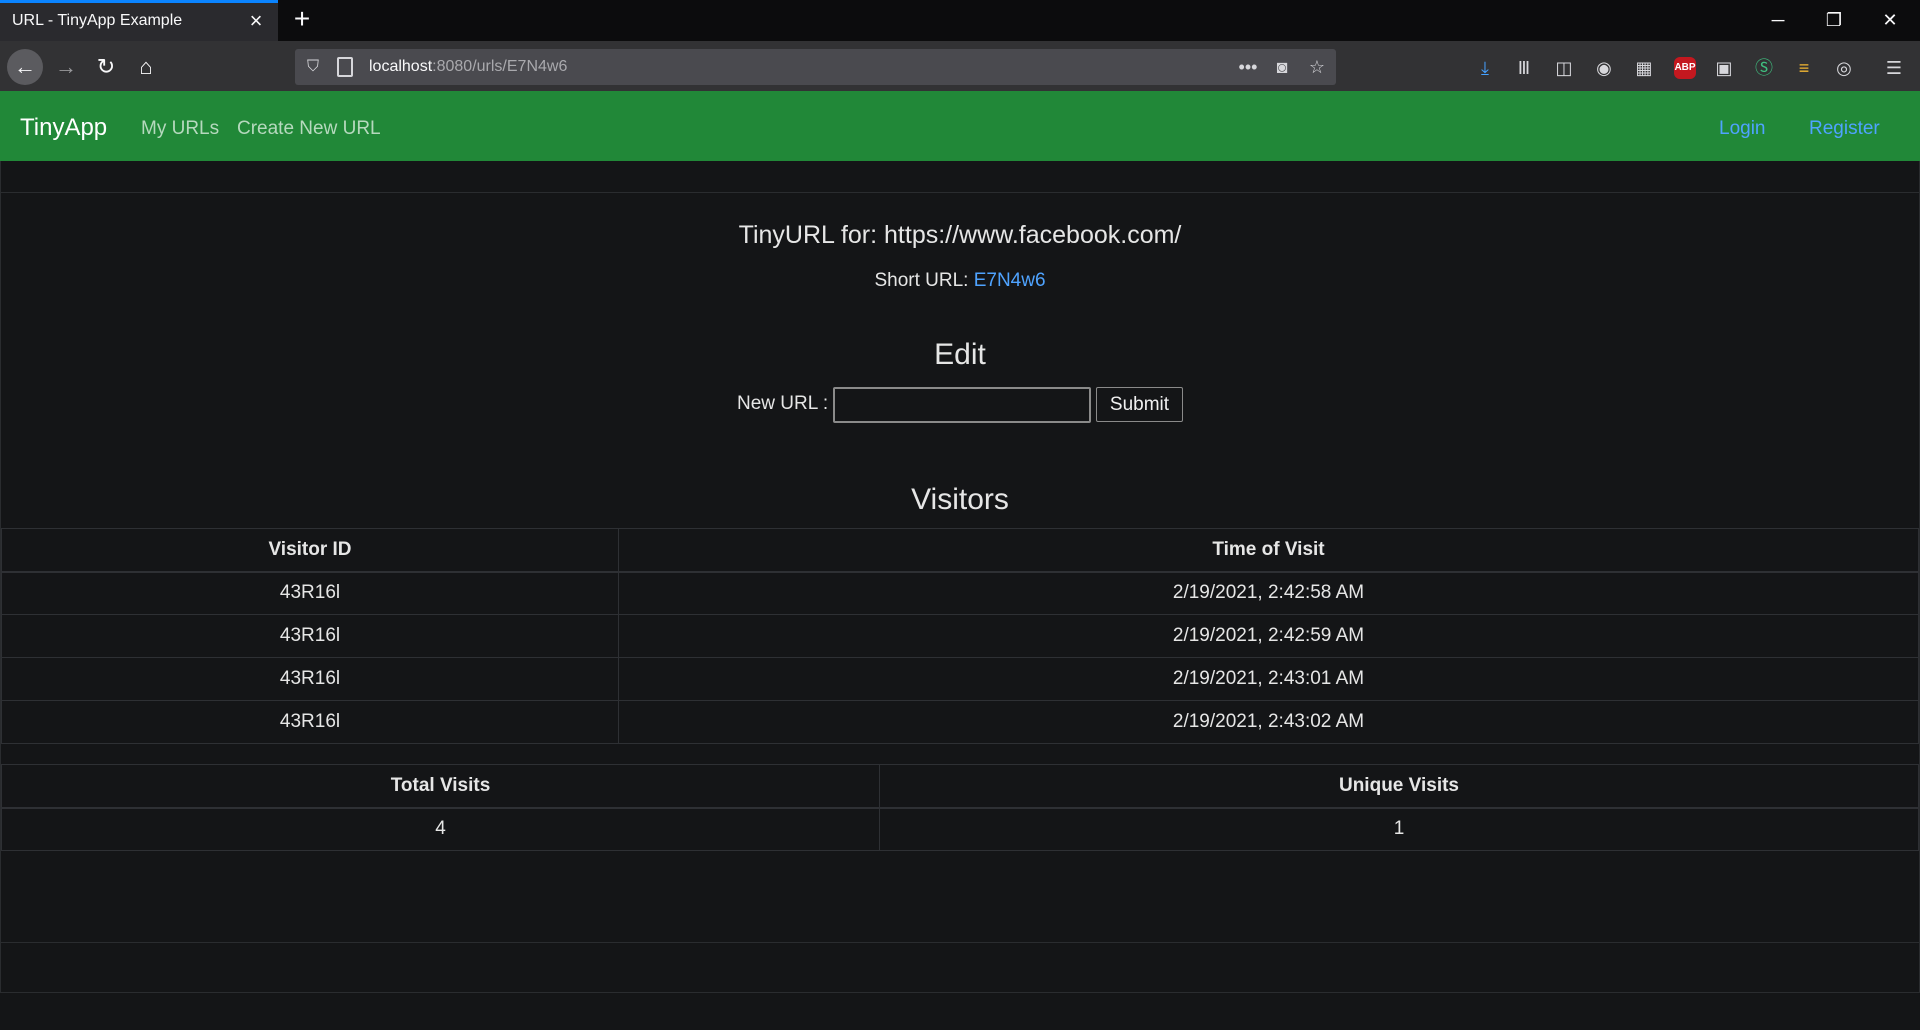 Image resolution: width=1920 pixels, height=1030 pixels. Describe the element at coordinates (1844, 129) in the screenshot. I see `register-link: Register` at that location.